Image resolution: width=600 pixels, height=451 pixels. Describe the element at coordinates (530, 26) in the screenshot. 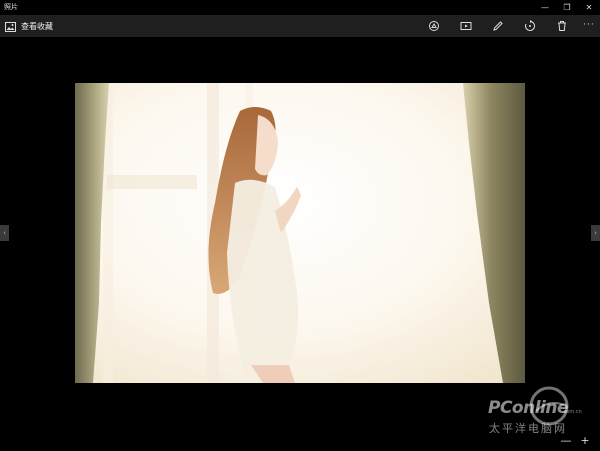

I see `rotate-icon` at that location.